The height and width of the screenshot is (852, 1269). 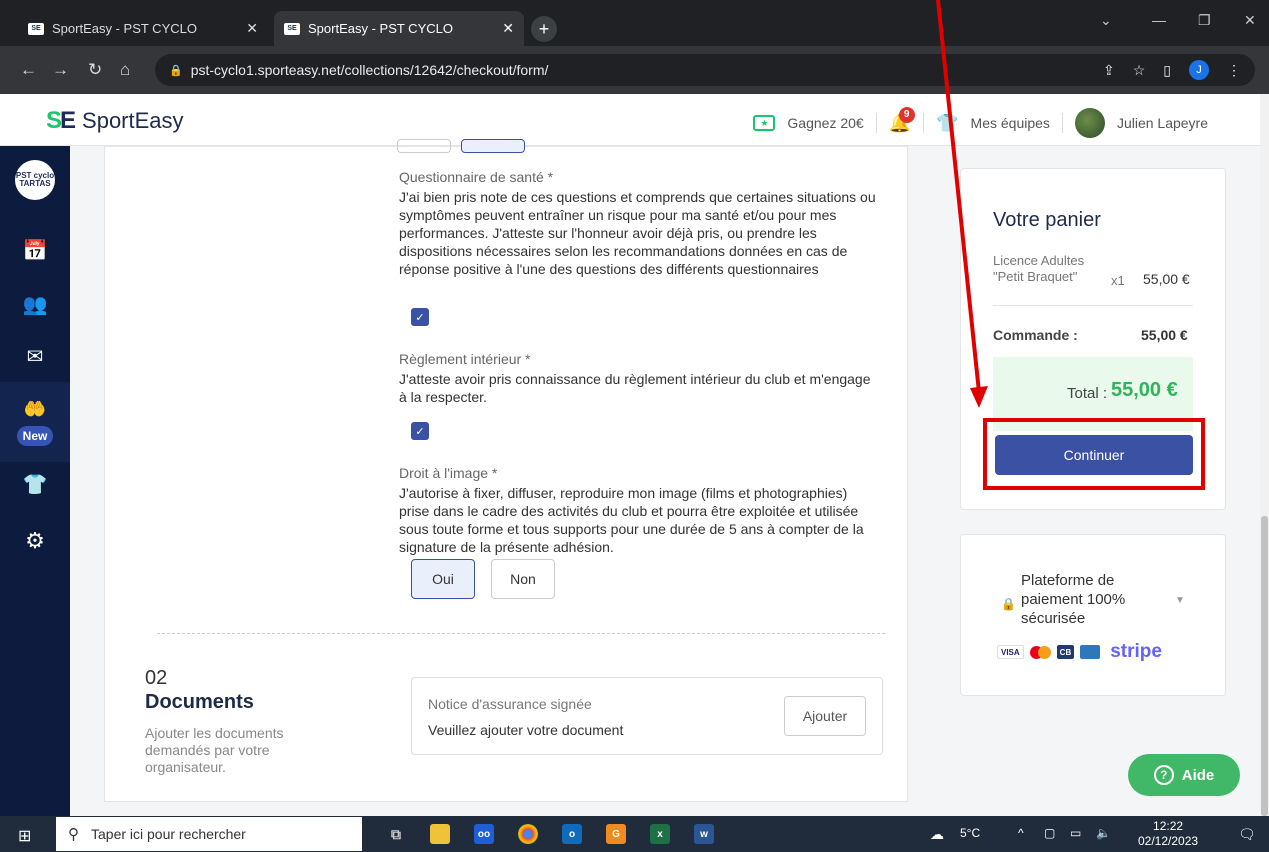 What do you see at coordinates (825, 123) in the screenshot?
I see `referral-link: Gagnez 20€` at bounding box center [825, 123].